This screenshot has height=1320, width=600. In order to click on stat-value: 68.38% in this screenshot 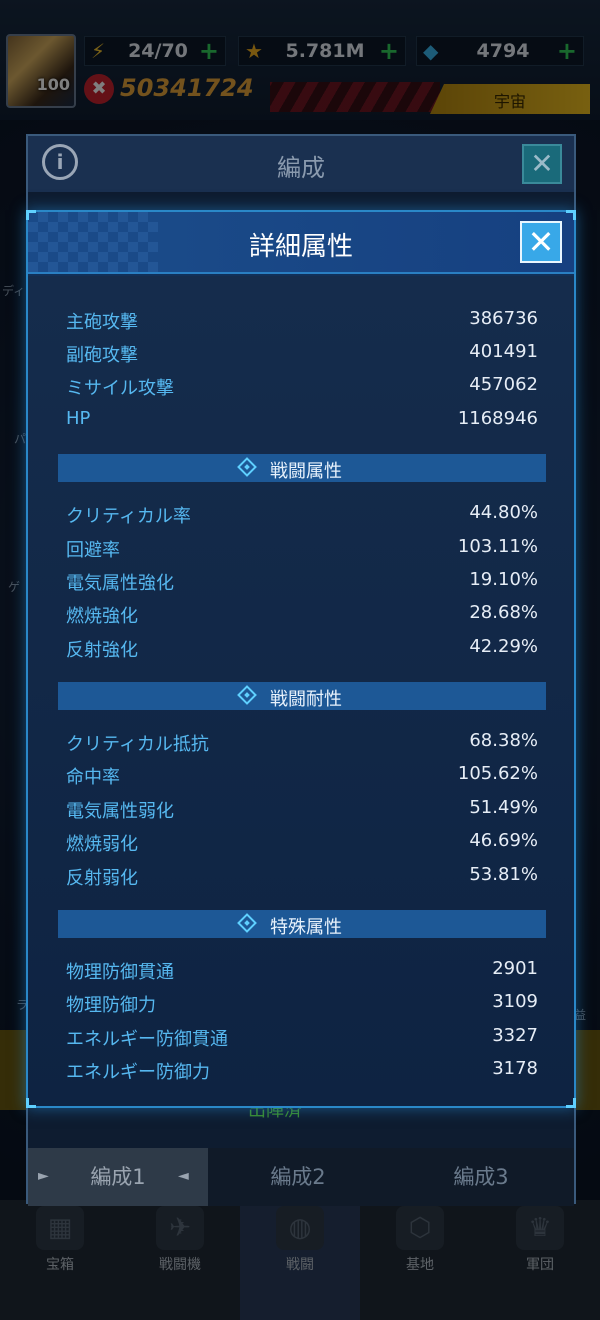, I will do `click(503, 740)`.